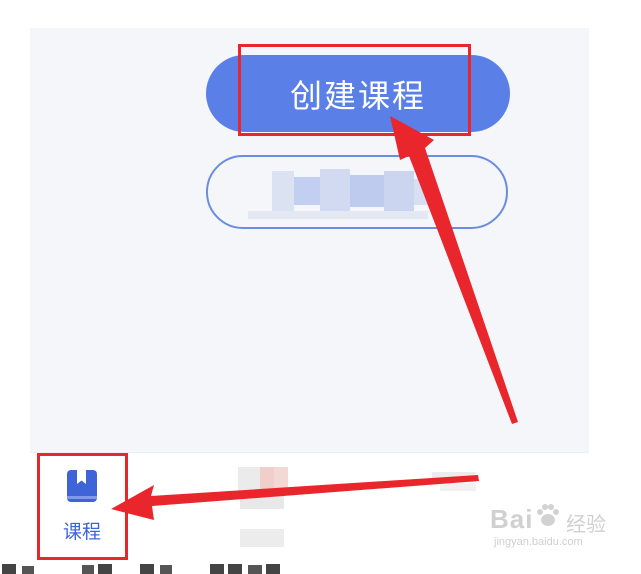 This screenshot has width=641, height=574. What do you see at coordinates (512, 519) in the screenshot?
I see `watermark-brand: Bai` at bounding box center [512, 519].